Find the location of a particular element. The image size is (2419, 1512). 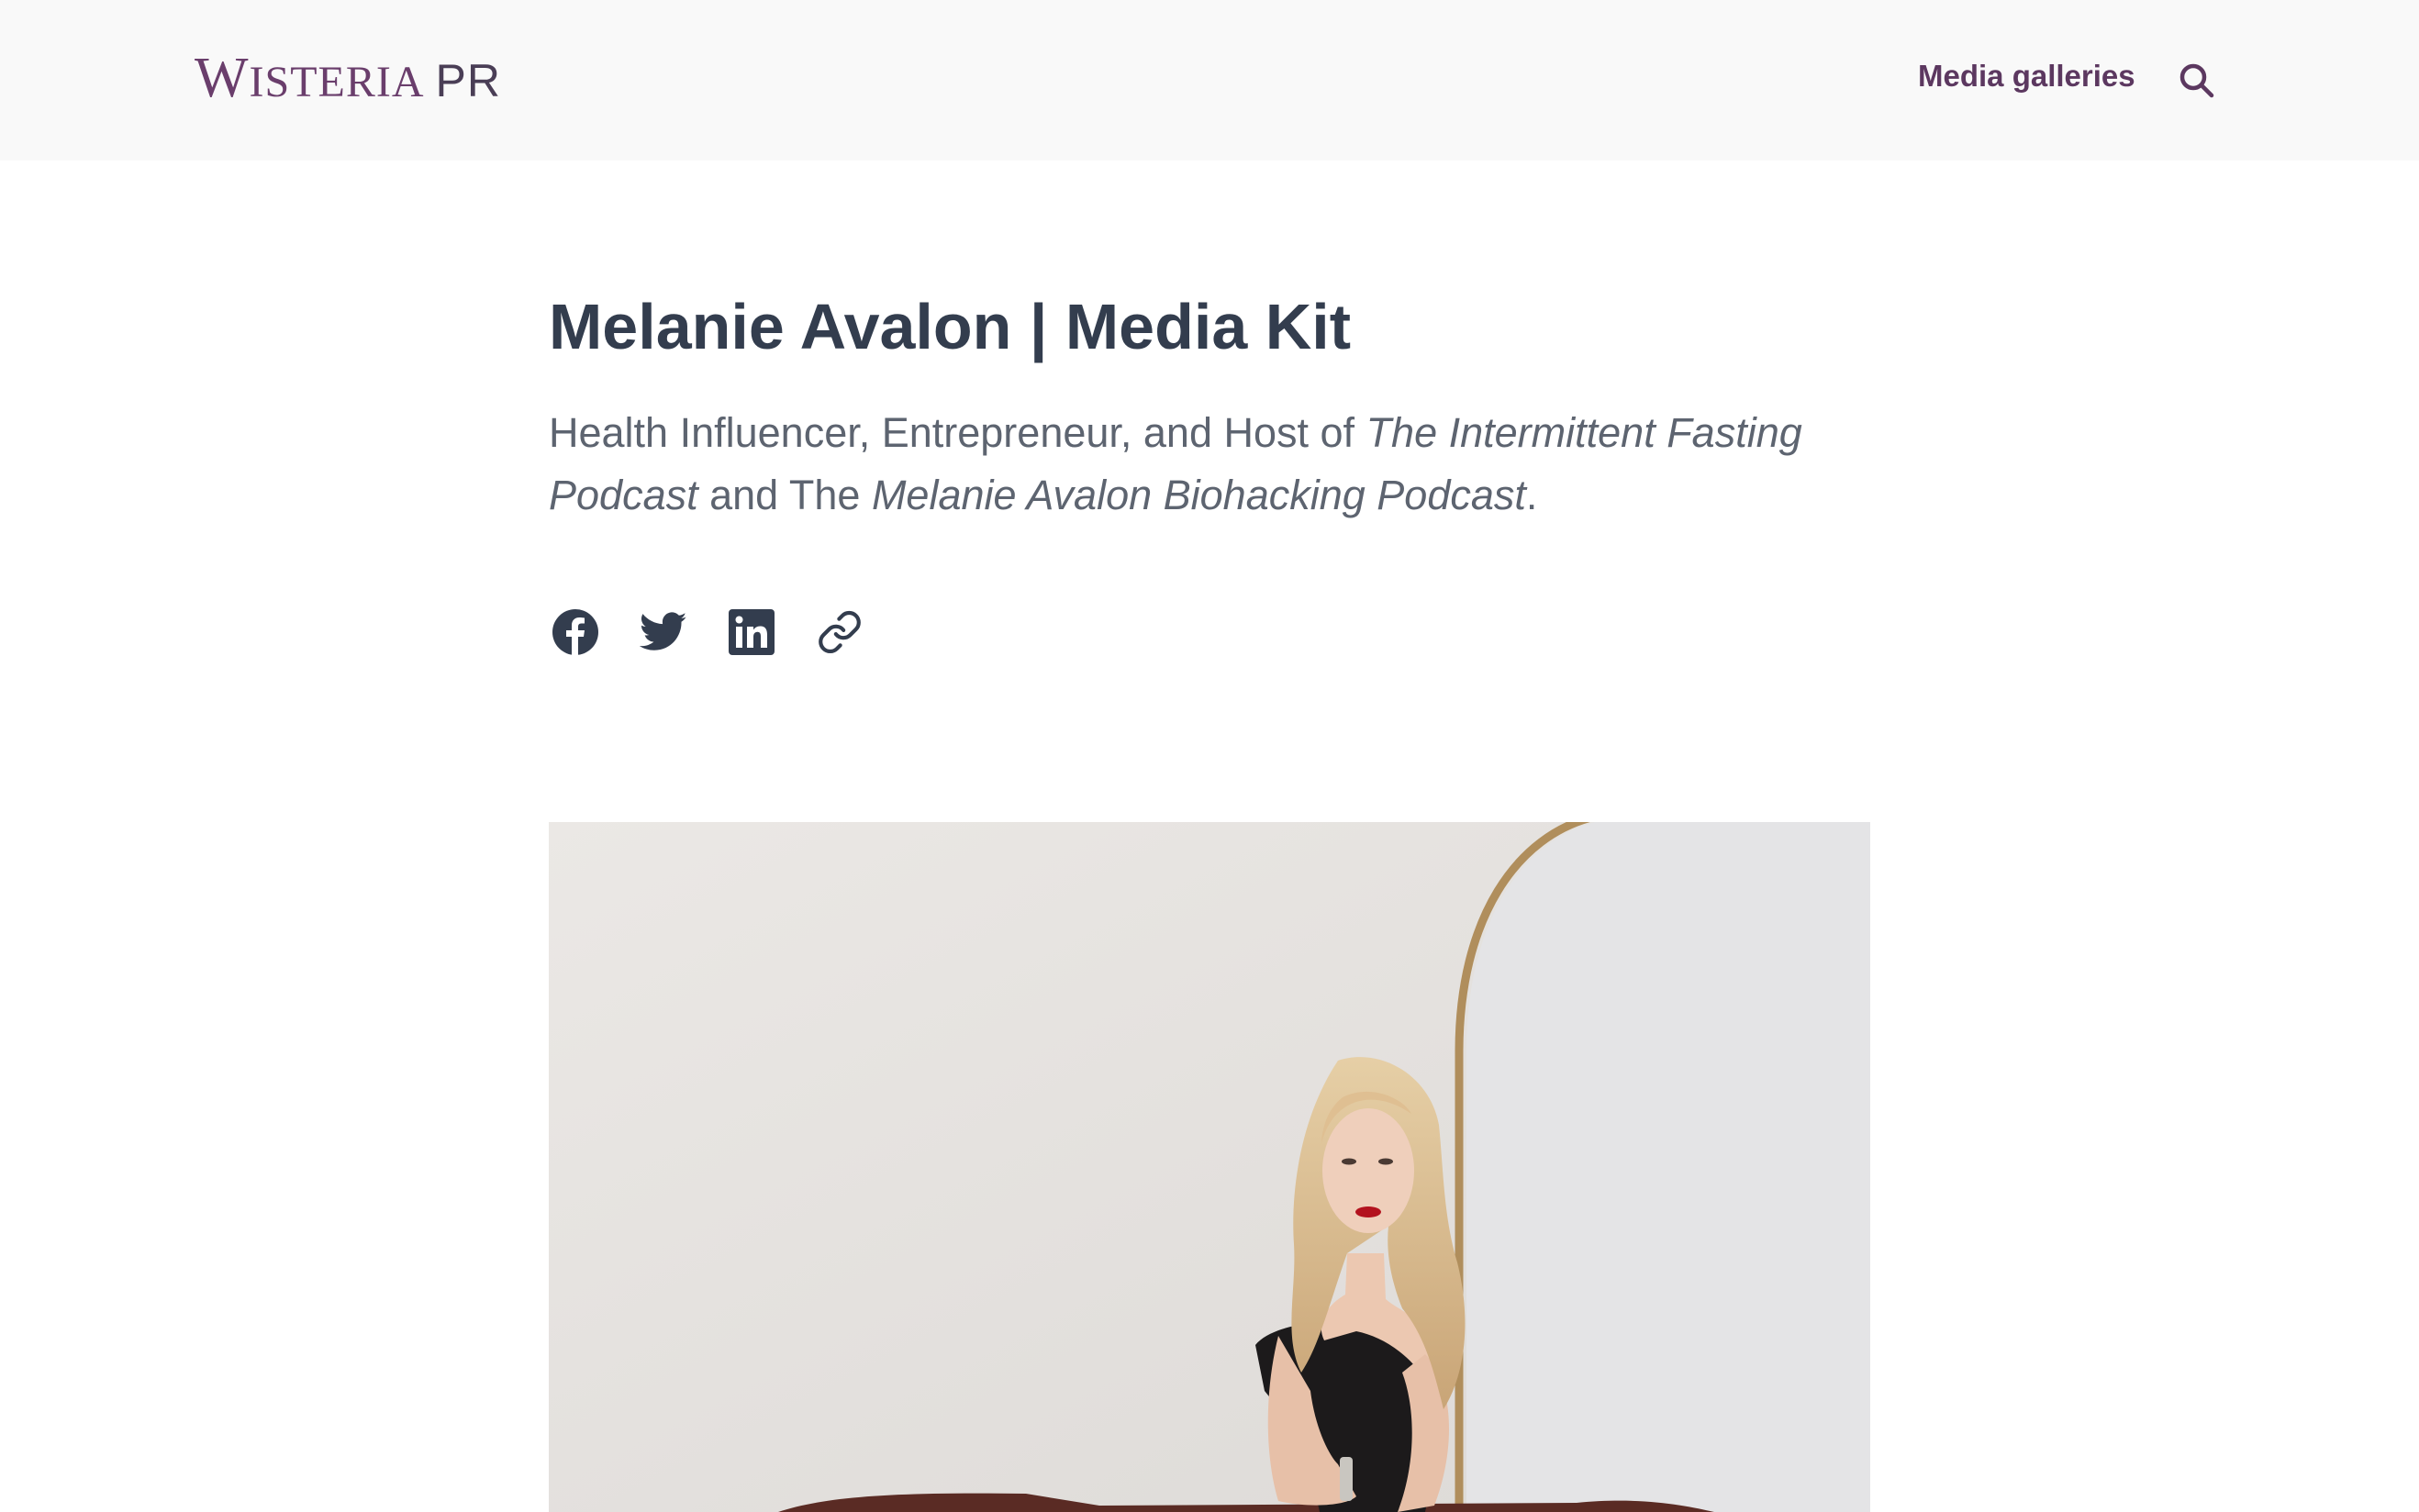

link-icon is located at coordinates (840, 632).